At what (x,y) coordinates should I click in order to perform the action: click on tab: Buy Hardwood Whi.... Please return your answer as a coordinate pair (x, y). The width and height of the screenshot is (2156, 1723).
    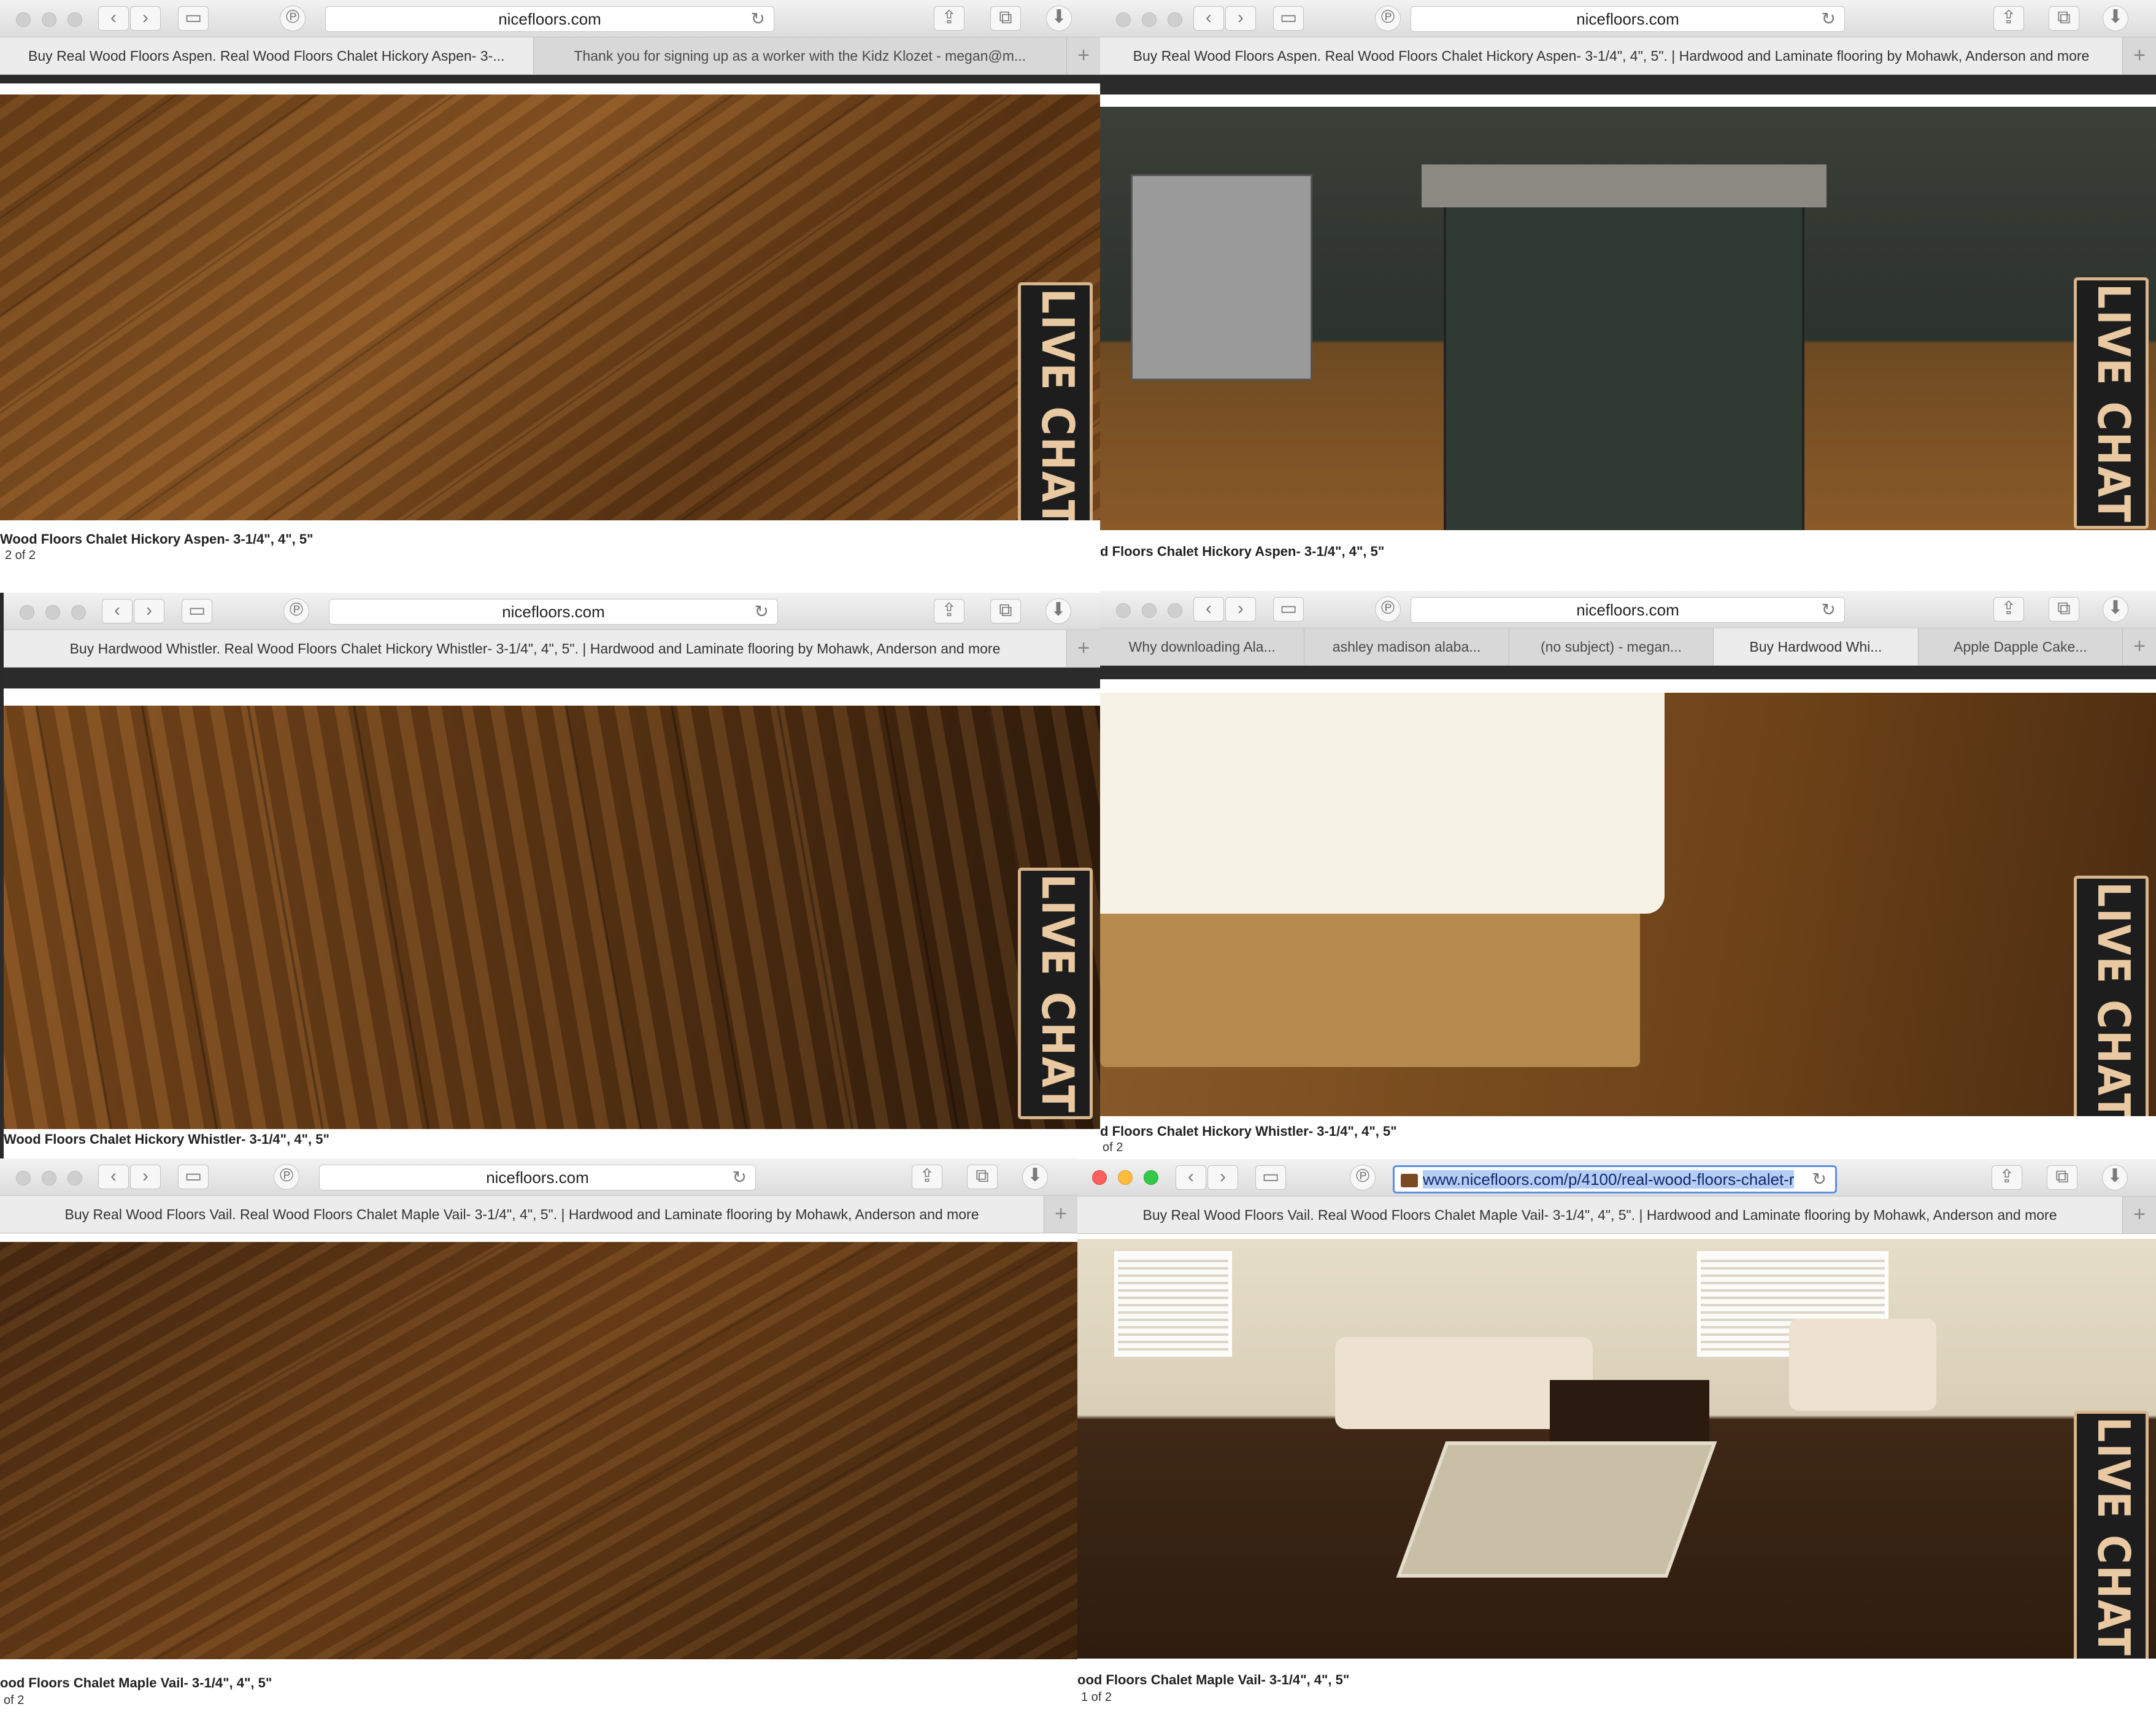
    Looking at the image, I should click on (1816, 646).